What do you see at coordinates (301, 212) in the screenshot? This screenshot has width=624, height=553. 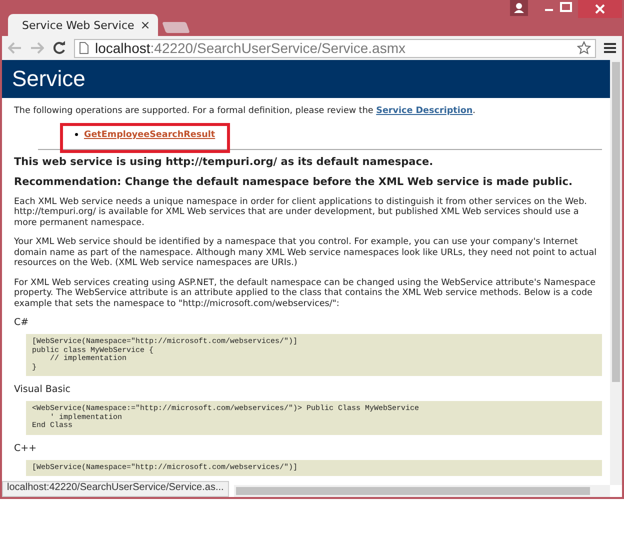 I see `paragraph: Each XML Web service needs a unique namespace in order for client applications to distinguish it from other services on the Web. http://tempuri.org/ is available for XML Web services that are under development, but published XML Web services should use a more permanent namespace.` at bounding box center [301, 212].